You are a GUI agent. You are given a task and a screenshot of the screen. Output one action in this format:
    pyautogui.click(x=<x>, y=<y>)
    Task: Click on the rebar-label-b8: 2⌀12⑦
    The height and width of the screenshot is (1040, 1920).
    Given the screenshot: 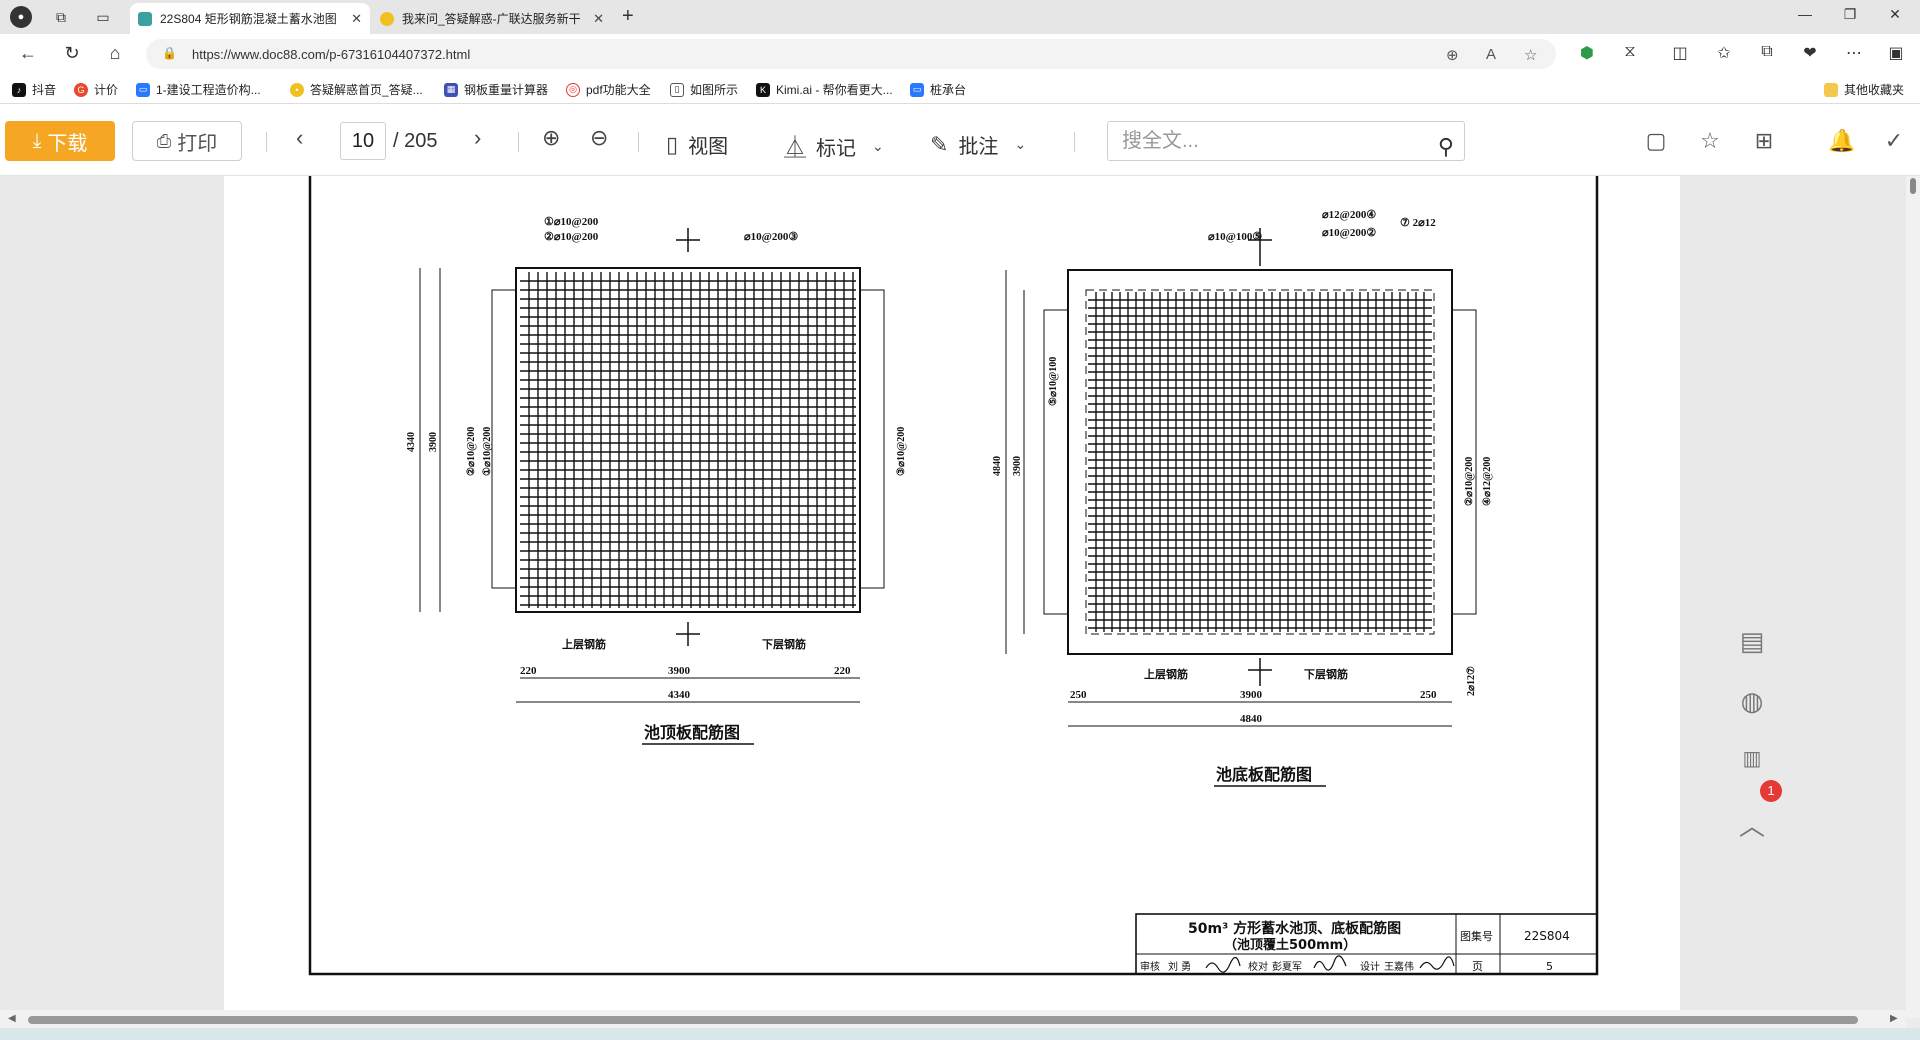 What is the action you would take?
    pyautogui.click(x=1471, y=681)
    